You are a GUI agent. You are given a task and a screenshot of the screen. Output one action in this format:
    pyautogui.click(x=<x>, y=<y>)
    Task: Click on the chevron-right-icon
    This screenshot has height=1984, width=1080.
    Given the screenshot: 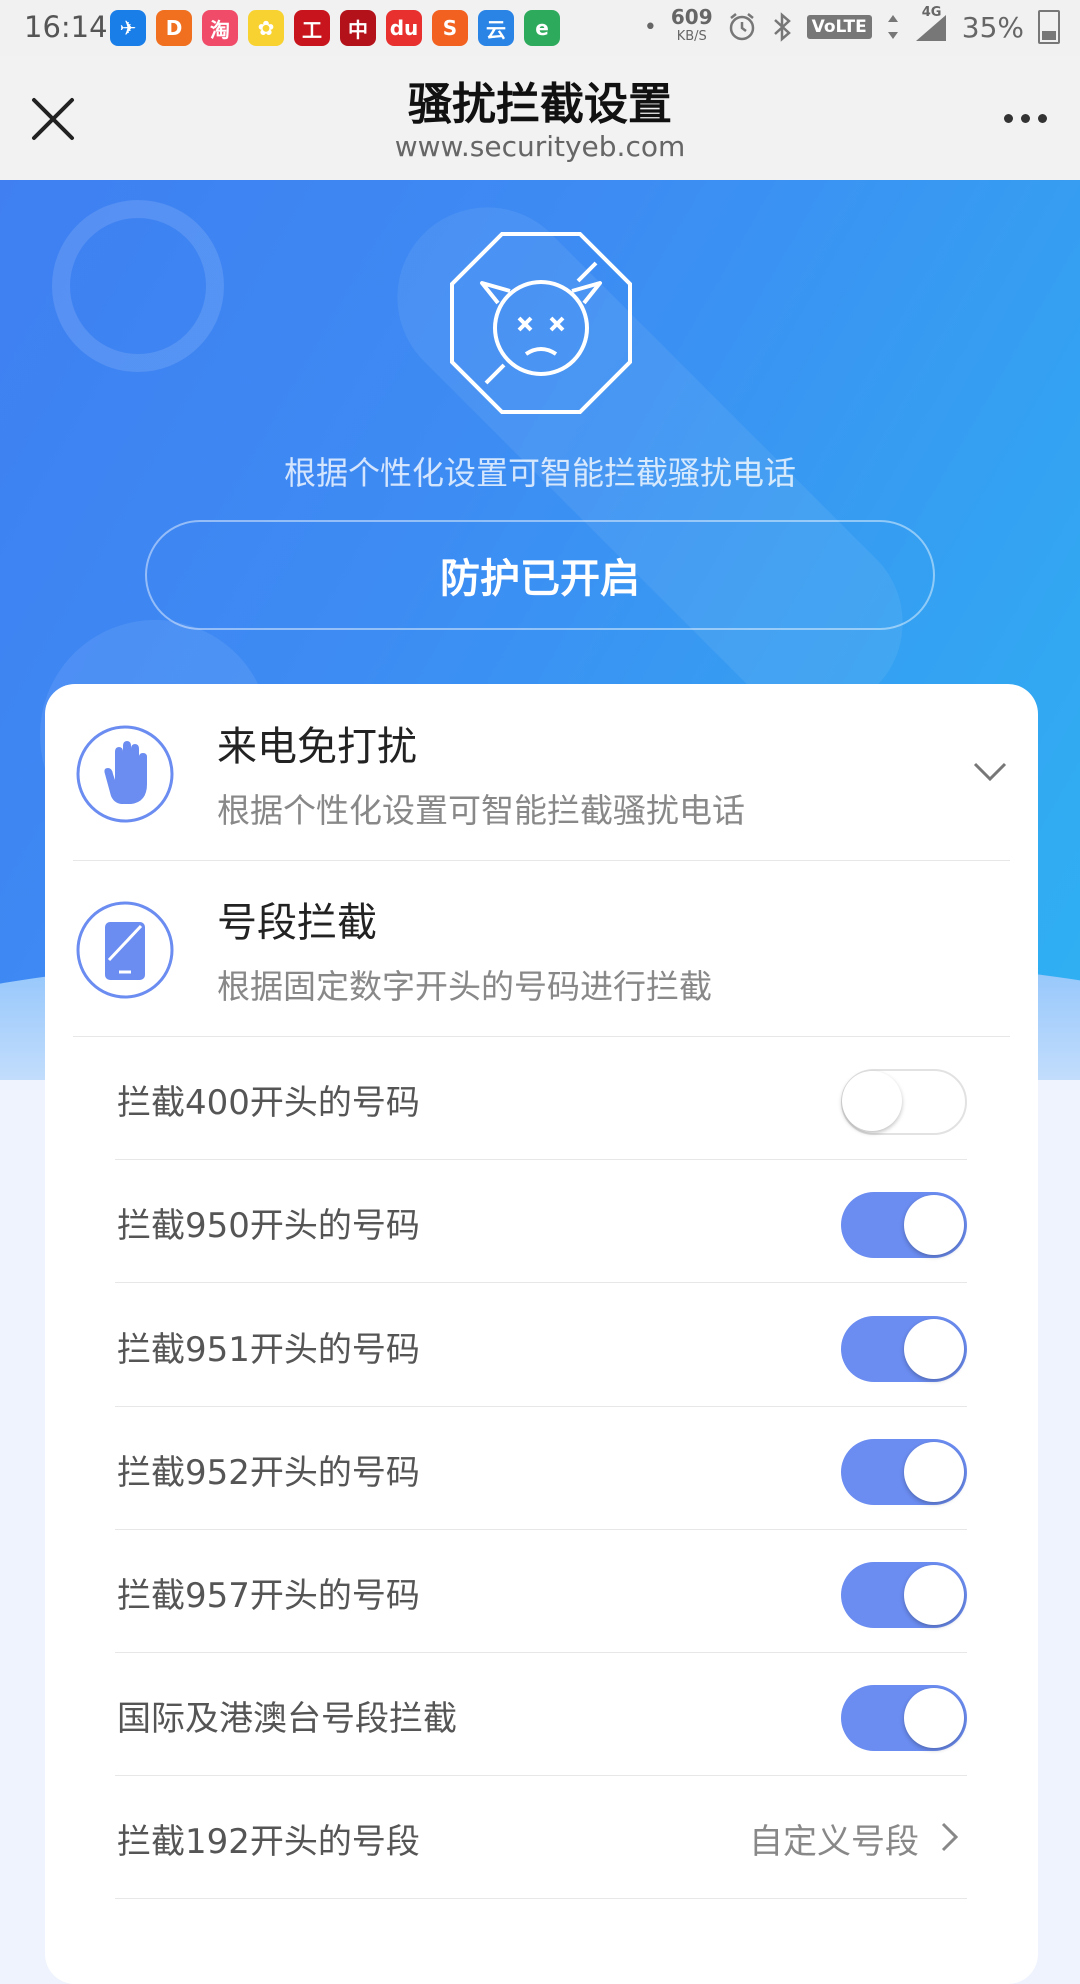 What is the action you would take?
    pyautogui.click(x=950, y=1837)
    